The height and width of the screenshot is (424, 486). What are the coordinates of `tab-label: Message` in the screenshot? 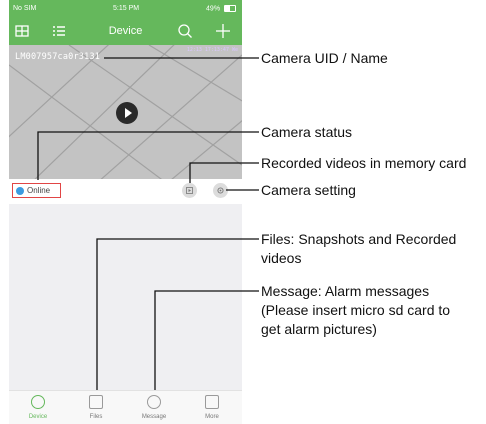 It's located at (154, 417).